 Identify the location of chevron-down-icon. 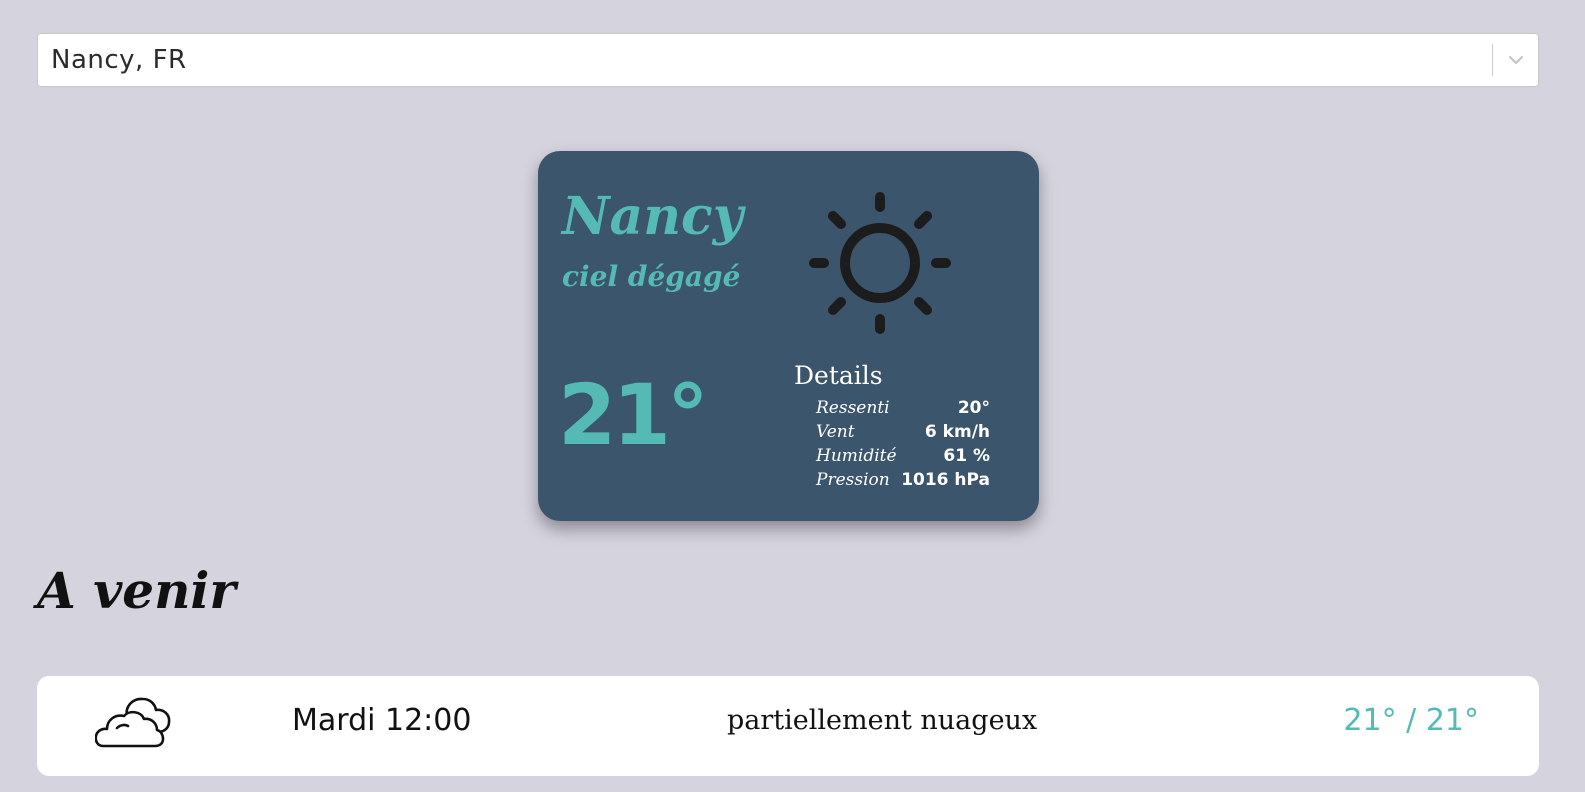
(1515, 60).